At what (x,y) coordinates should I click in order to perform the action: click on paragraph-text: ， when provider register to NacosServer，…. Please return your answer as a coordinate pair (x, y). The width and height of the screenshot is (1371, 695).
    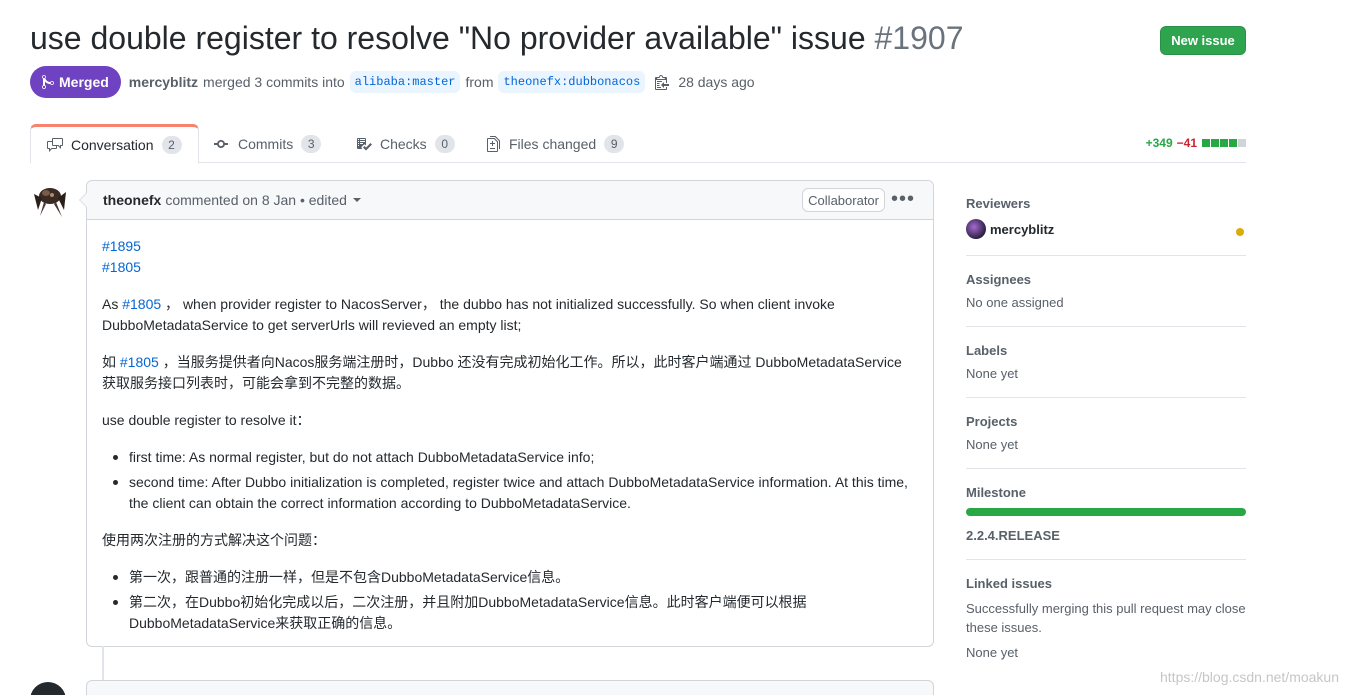
    Looking at the image, I should click on (468, 314).